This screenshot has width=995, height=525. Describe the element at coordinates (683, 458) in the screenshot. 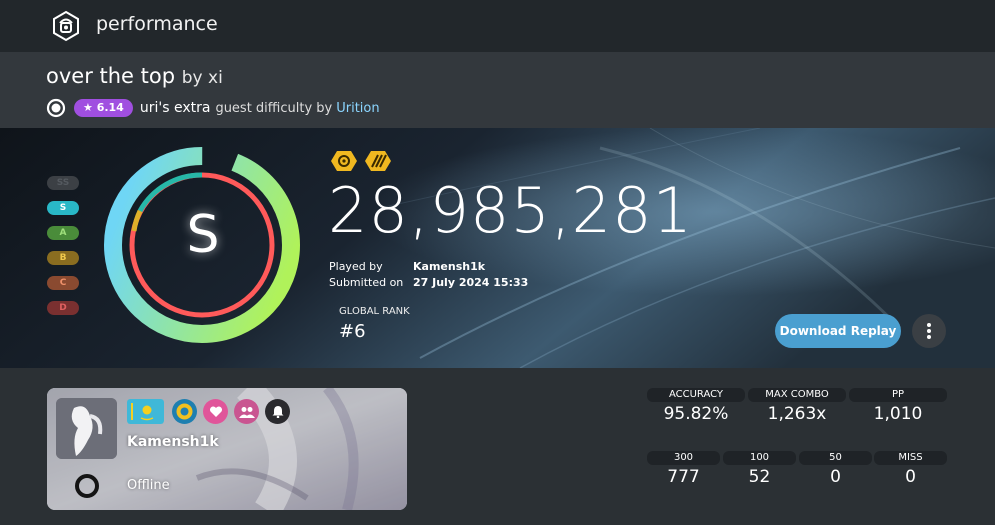

I see `stat-label: 300` at that location.